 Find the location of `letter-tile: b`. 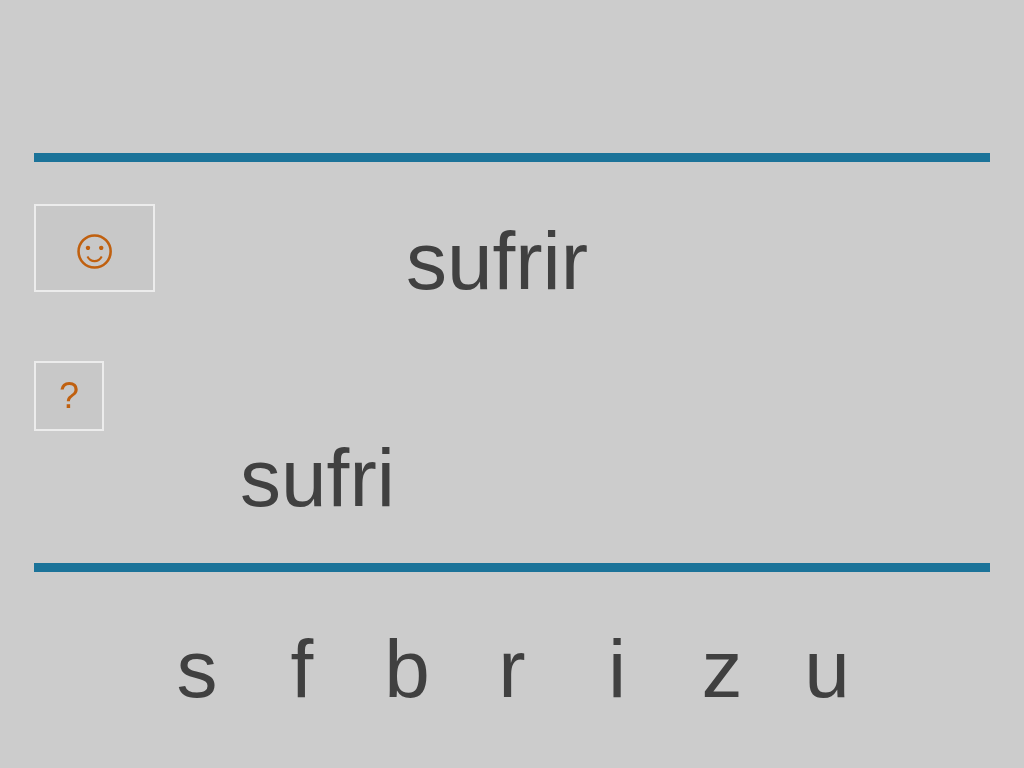

letter-tile: b is located at coordinates (407, 669).